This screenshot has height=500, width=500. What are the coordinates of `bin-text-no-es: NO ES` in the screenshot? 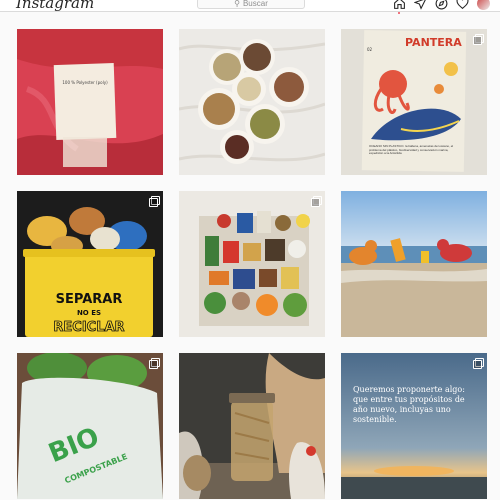 It's located at (89, 313).